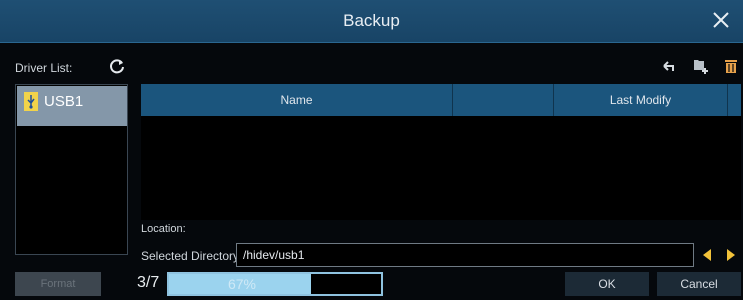 This screenshot has width=743, height=300. I want to click on selected-directory-label: Selected Directory:, so click(192, 256).